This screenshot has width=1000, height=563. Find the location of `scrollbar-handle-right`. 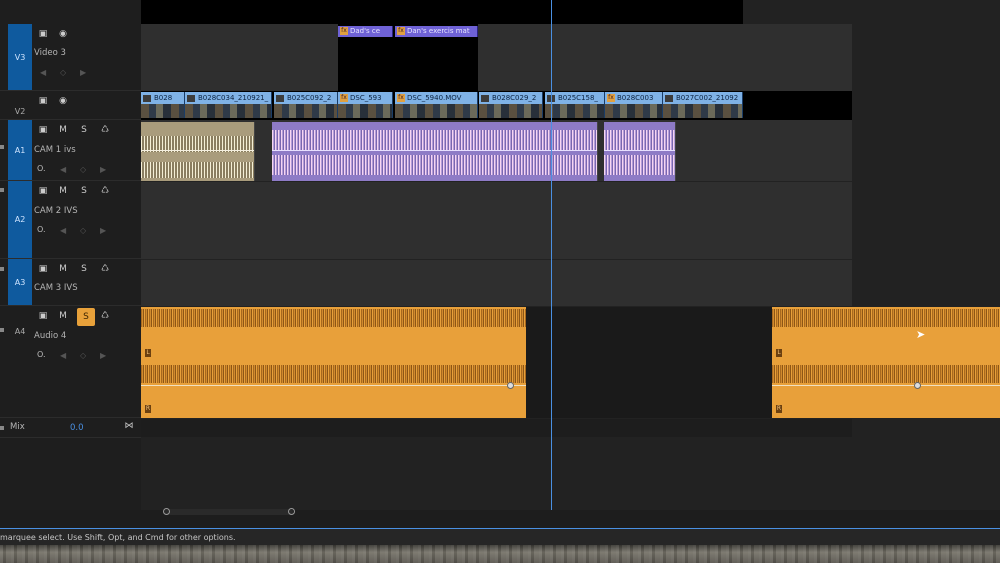

scrollbar-handle-right is located at coordinates (291, 511).